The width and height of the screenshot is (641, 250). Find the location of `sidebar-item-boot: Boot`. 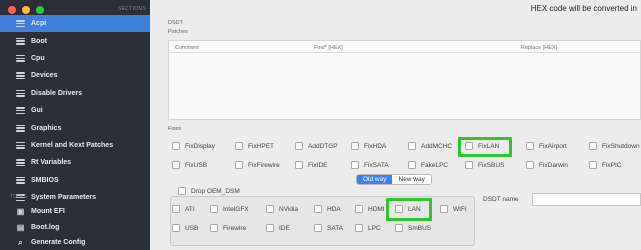

sidebar-item-boot: Boot is located at coordinates (75, 40).